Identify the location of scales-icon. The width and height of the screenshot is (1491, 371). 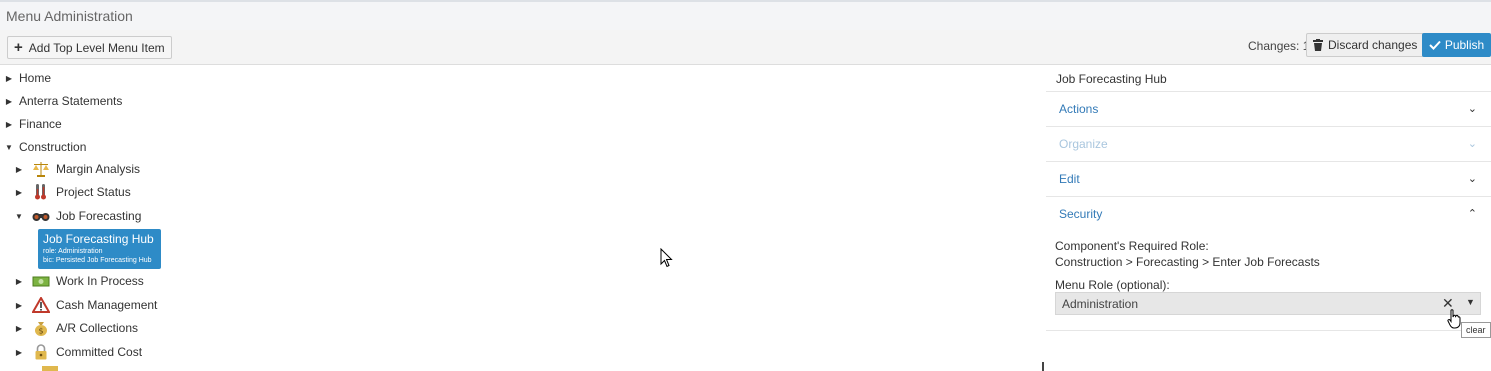
(41, 169).